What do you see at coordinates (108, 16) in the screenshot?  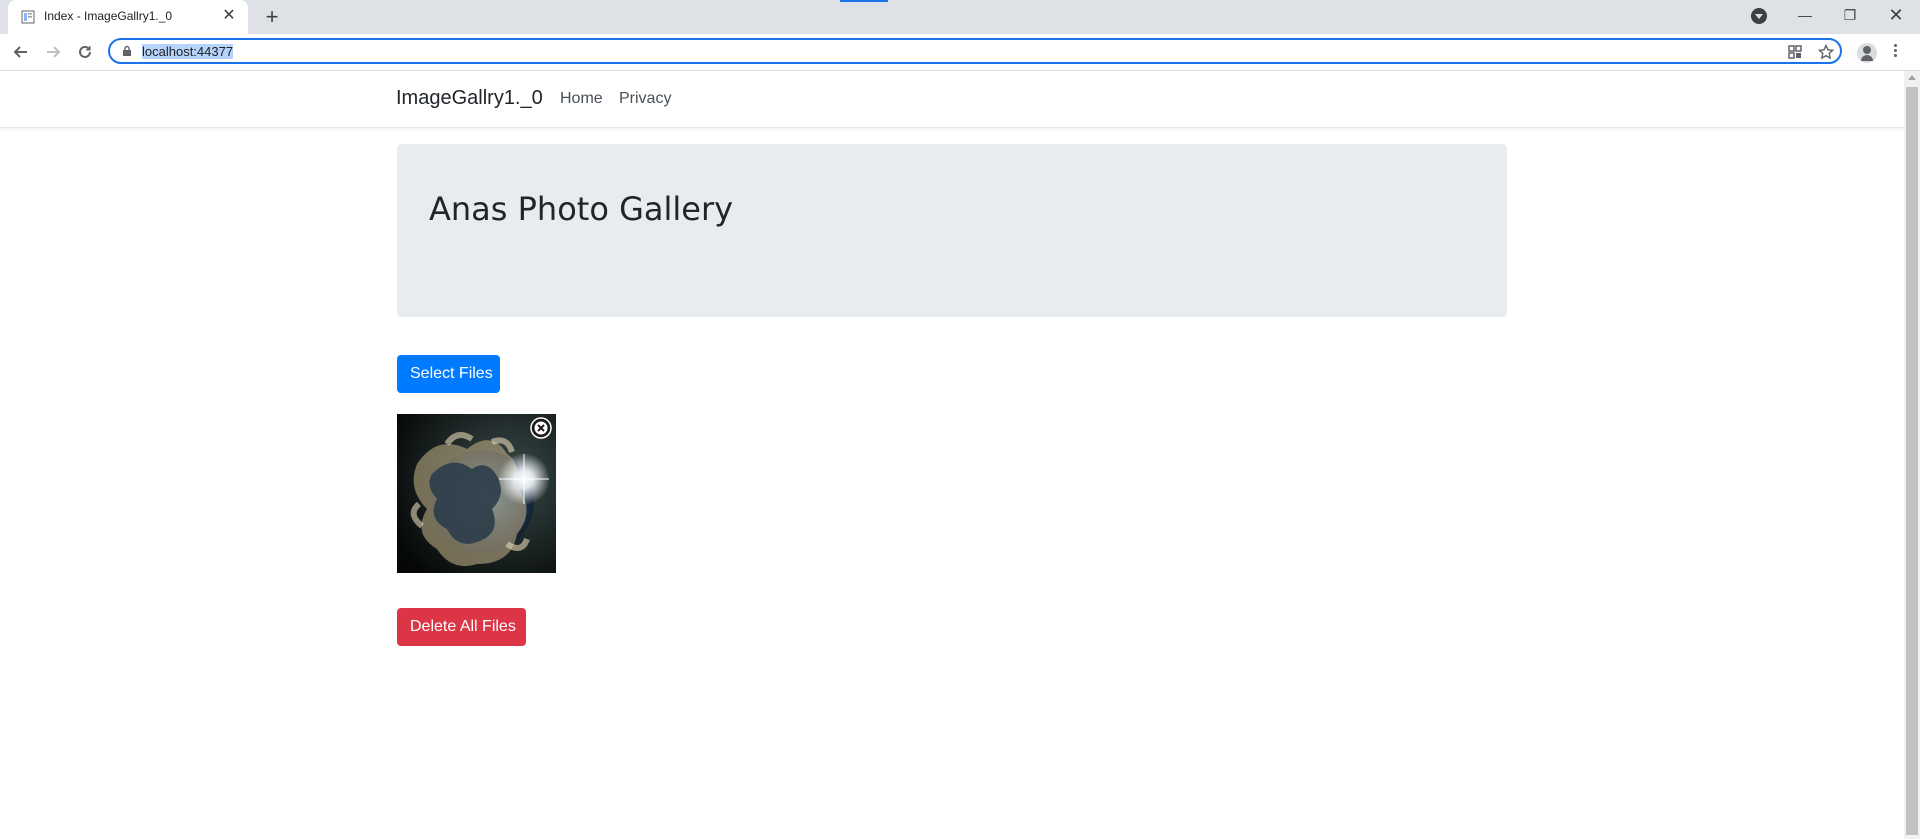 I see `tab-title: Index - ImageGallry1._0` at bounding box center [108, 16].